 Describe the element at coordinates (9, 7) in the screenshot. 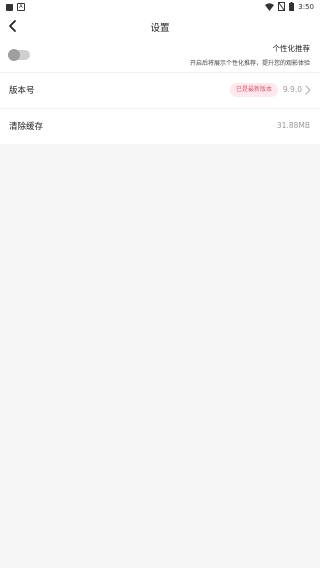

I see `app-notification-icon` at that location.